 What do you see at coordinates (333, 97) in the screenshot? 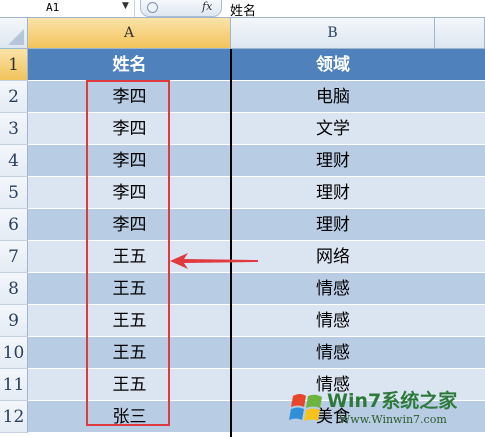
I see `cell-b2: 电脑` at bounding box center [333, 97].